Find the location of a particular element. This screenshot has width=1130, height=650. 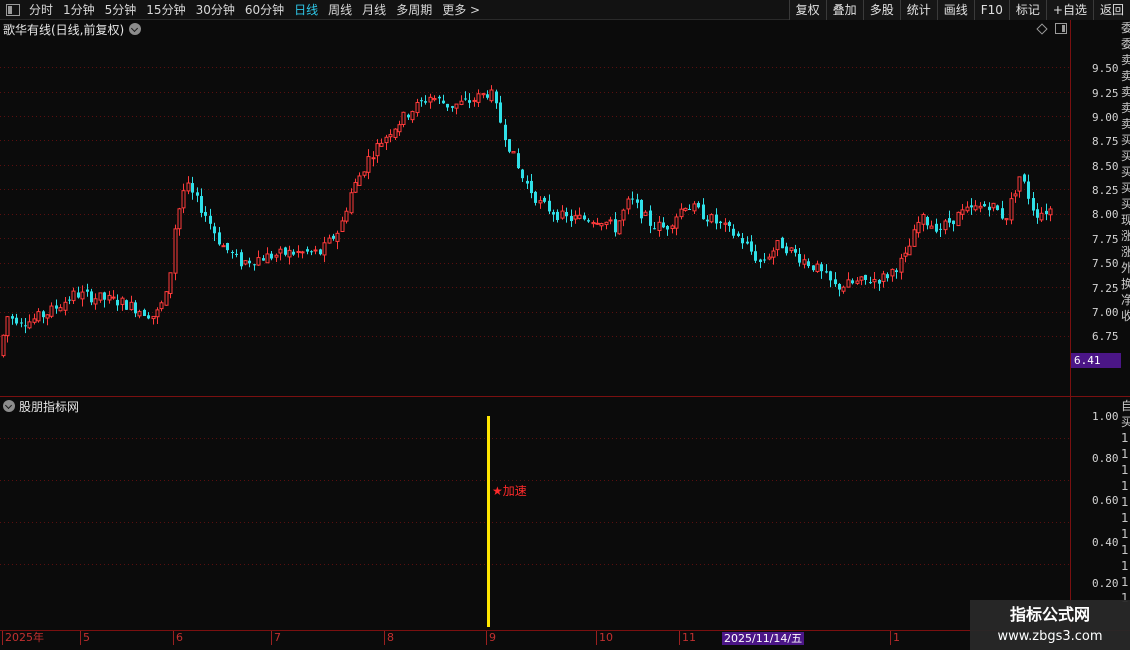

back-button: 返回 is located at coordinates (1111, 10).